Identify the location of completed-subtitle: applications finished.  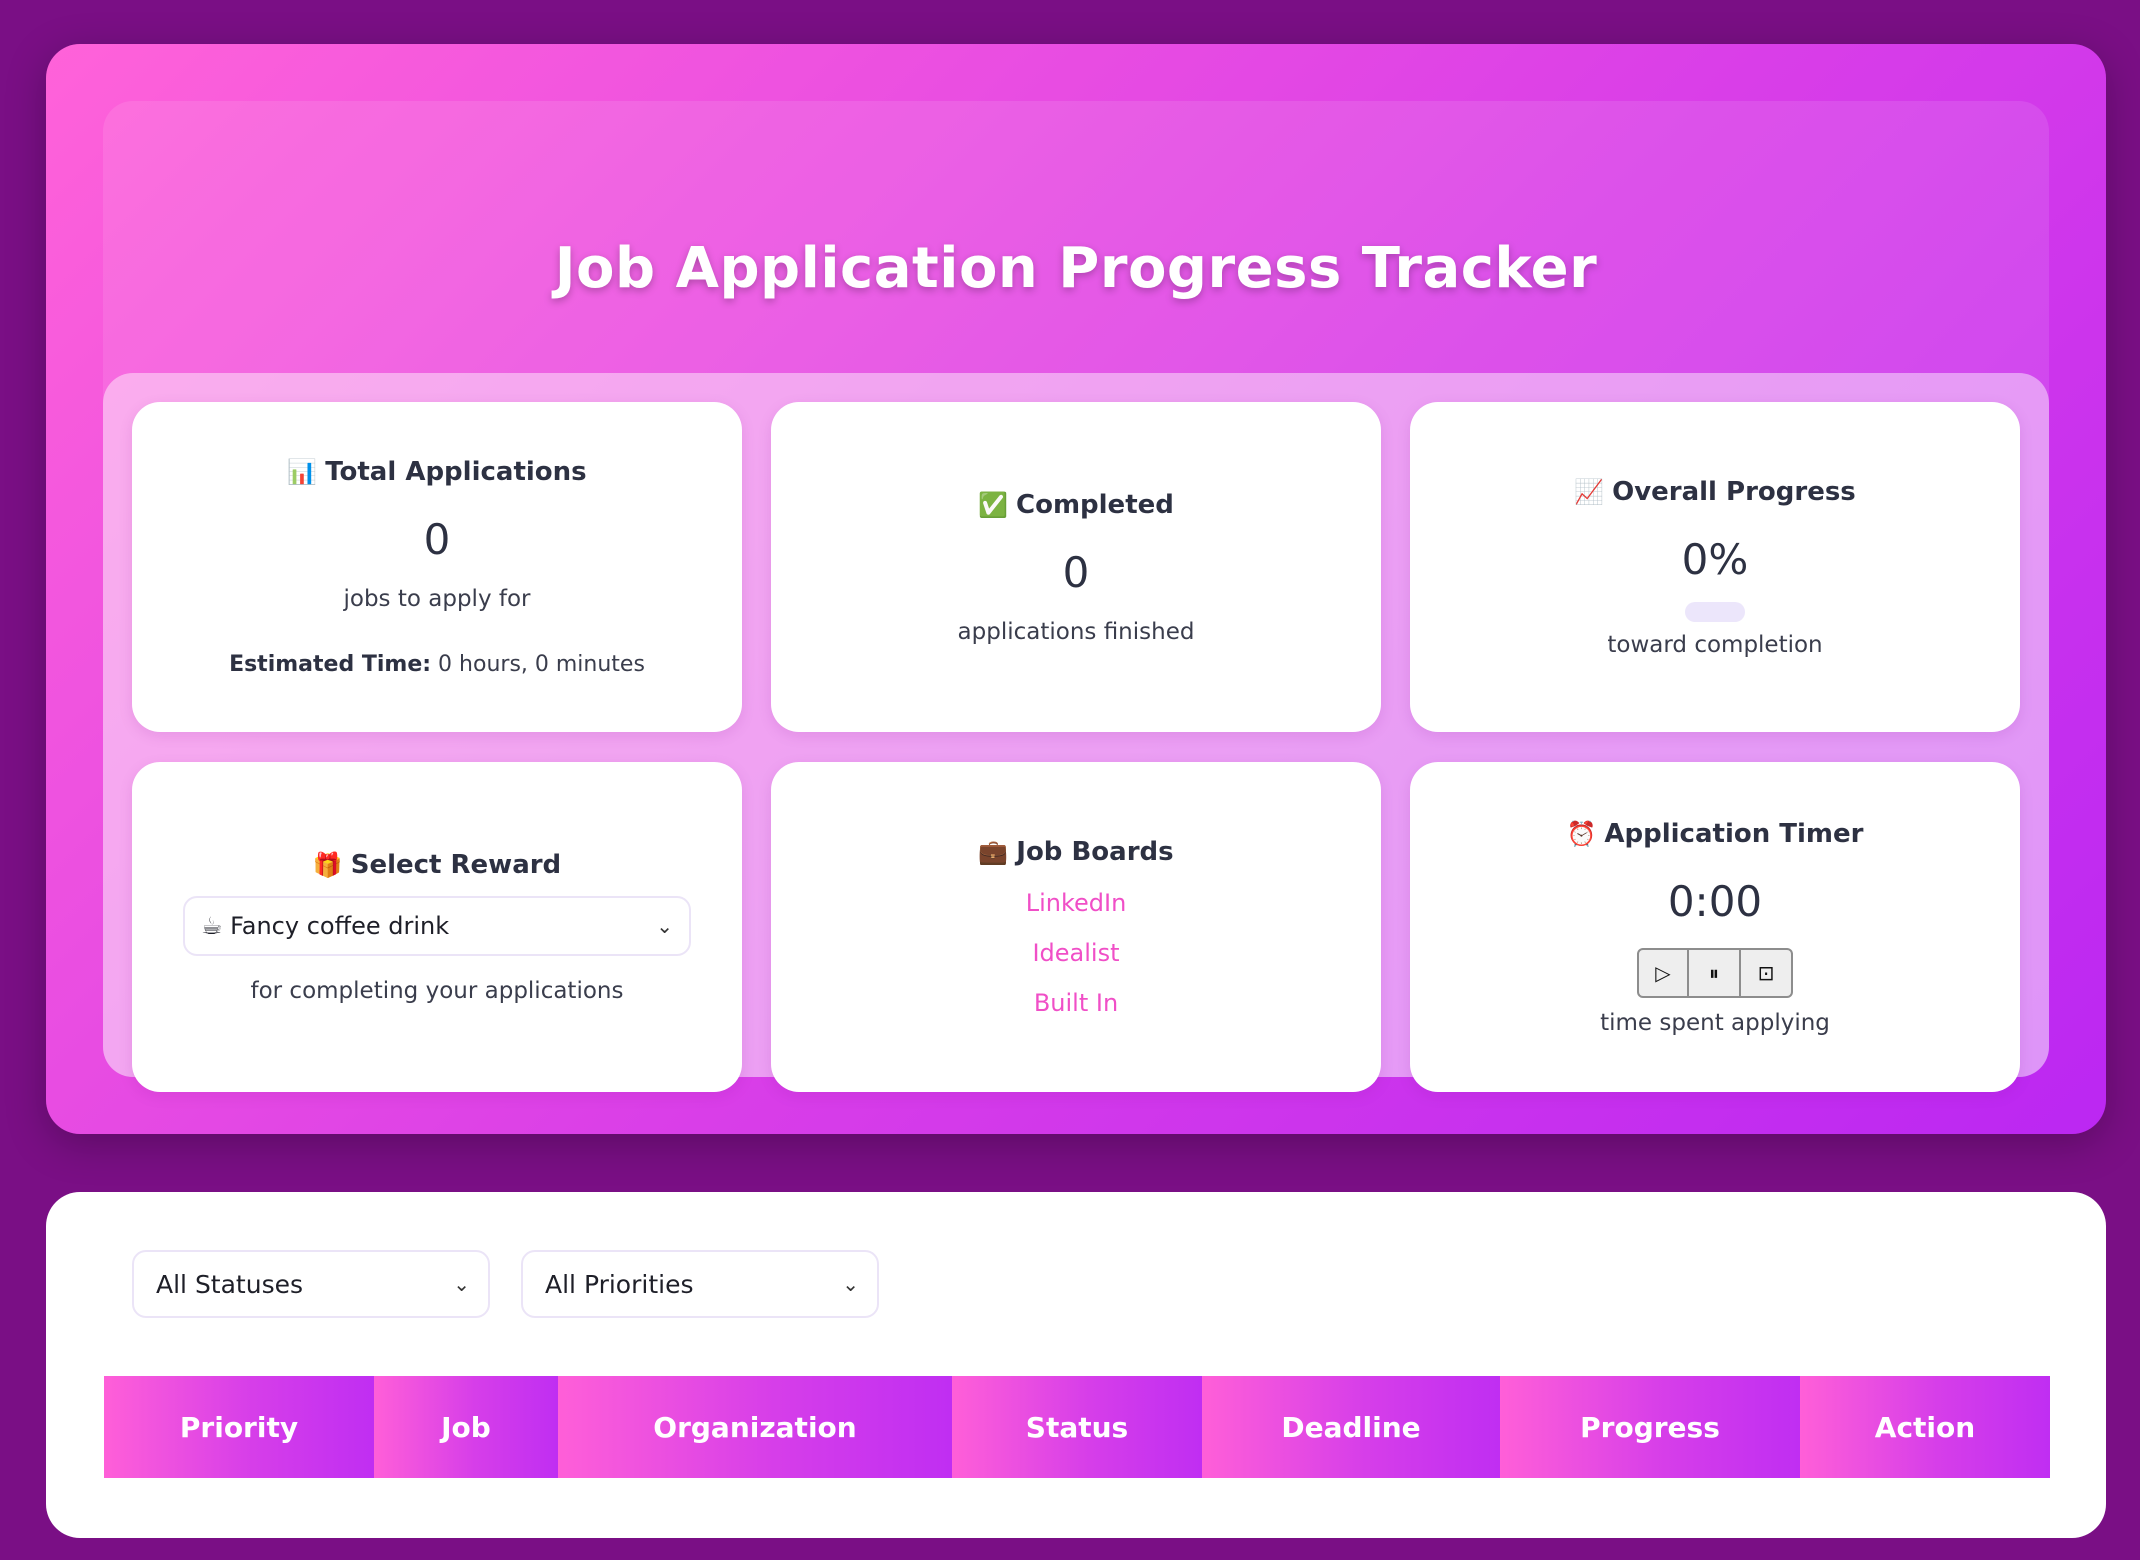
(1076, 631).